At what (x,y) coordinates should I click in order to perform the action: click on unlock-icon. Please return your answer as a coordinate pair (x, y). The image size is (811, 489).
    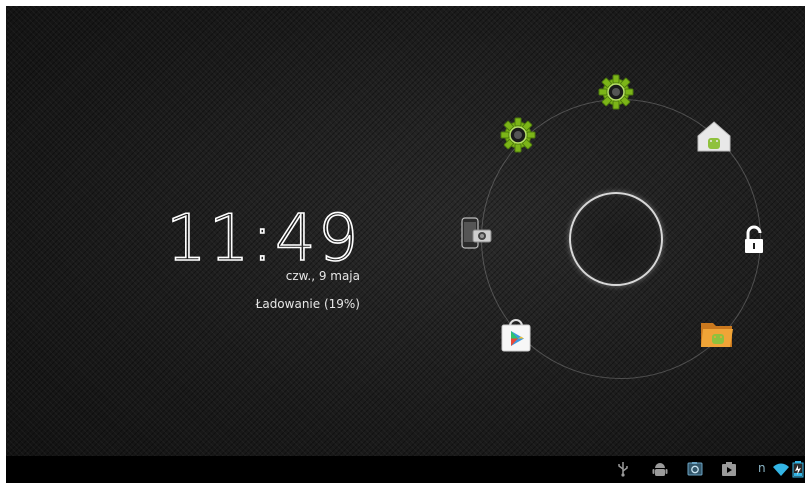
    Looking at the image, I should click on (754, 241).